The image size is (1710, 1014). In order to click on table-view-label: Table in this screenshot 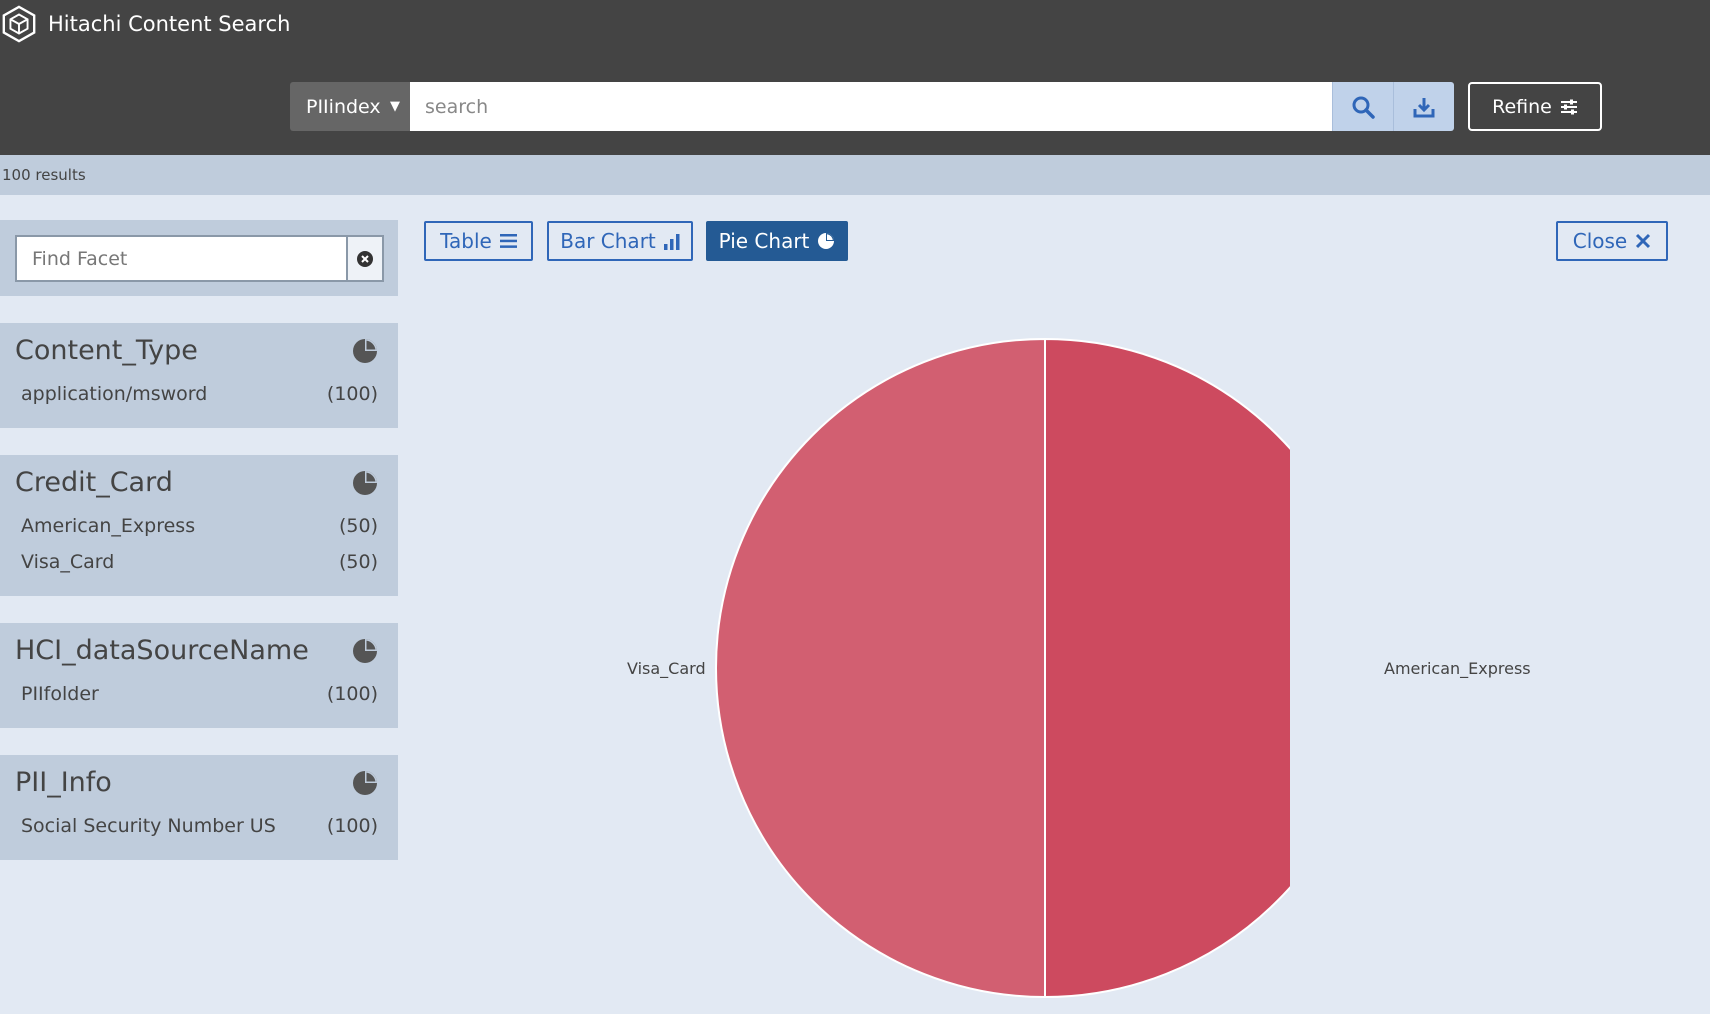, I will do `click(466, 241)`.